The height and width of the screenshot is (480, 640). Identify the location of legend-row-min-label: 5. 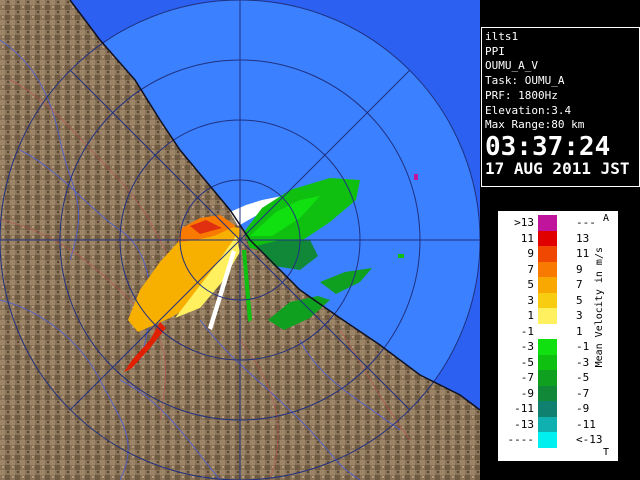
(530, 284).